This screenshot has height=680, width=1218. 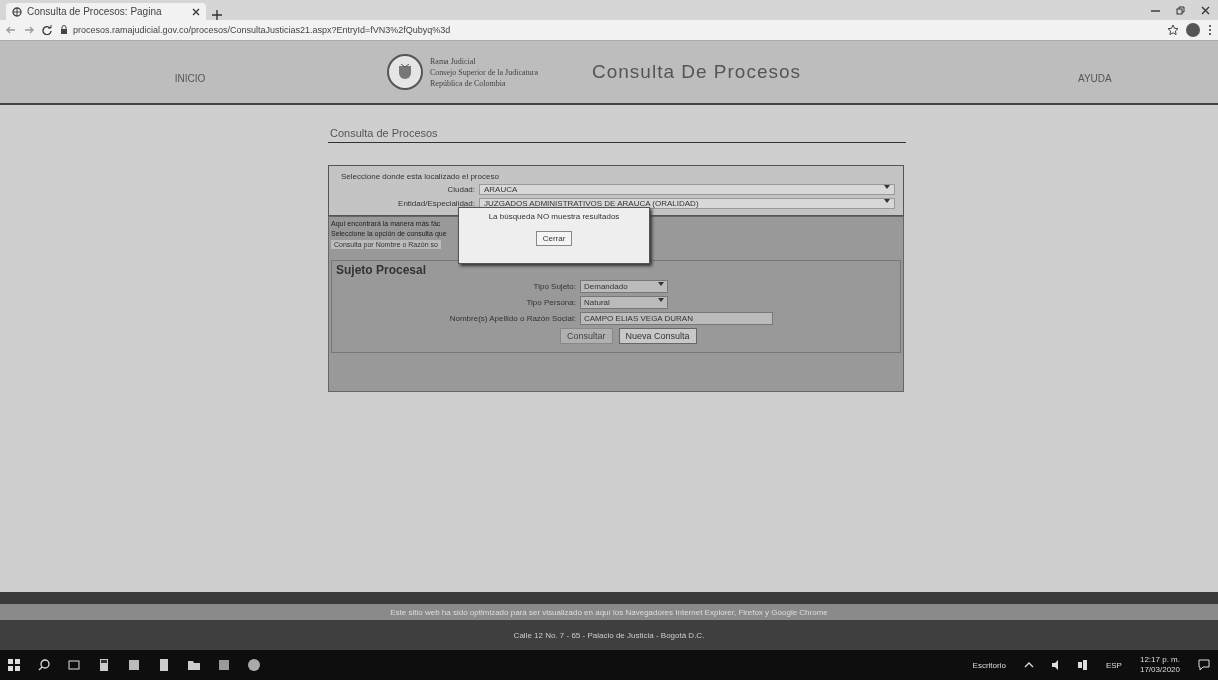 I want to click on site-title: Consulta De Procesos, so click(x=697, y=72).